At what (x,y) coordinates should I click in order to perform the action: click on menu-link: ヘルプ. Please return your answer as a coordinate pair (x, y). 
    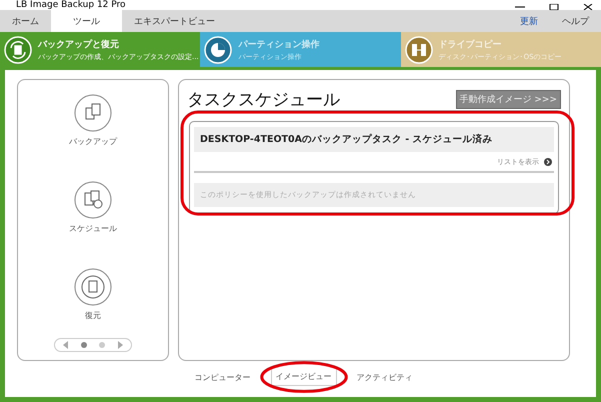
    Looking at the image, I should click on (575, 21).